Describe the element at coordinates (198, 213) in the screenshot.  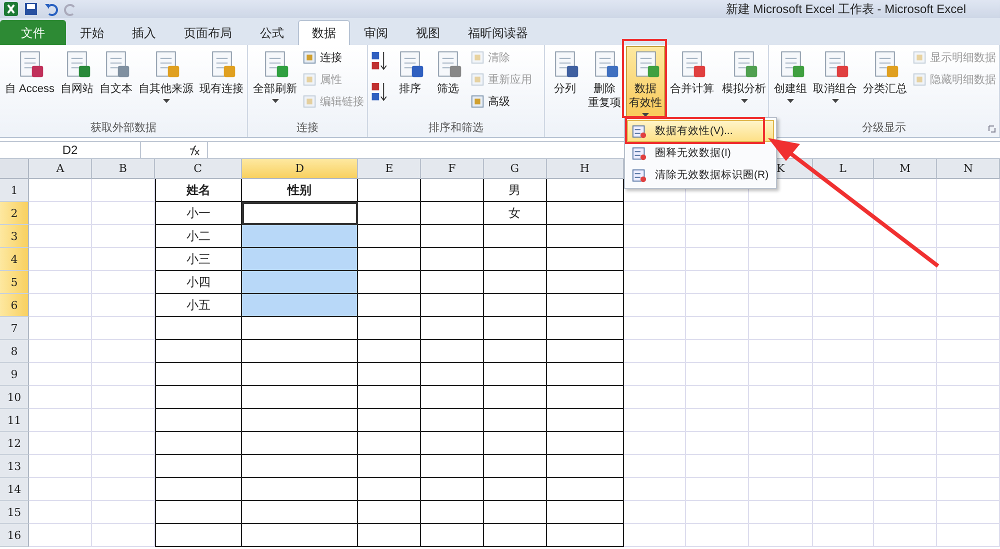
I see `table-cell: 小一` at that location.